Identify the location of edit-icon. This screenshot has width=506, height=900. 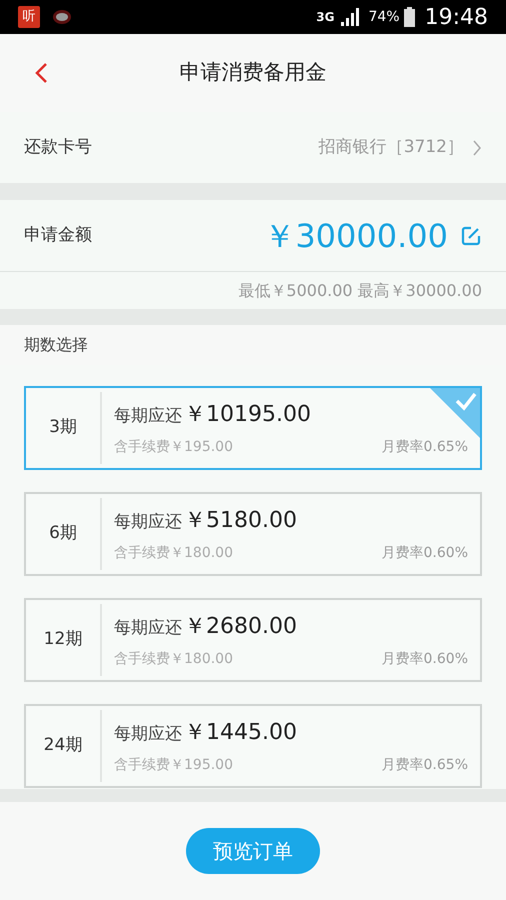
(471, 235).